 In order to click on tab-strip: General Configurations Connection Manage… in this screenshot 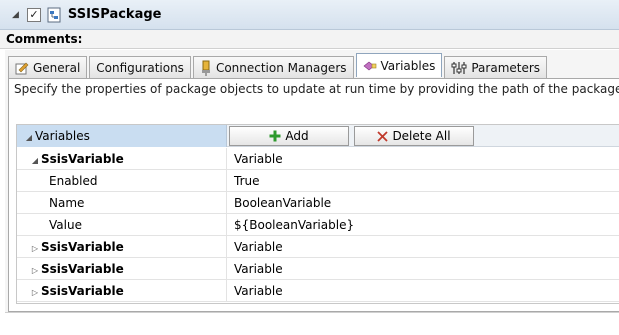, I will do `click(278, 65)`.